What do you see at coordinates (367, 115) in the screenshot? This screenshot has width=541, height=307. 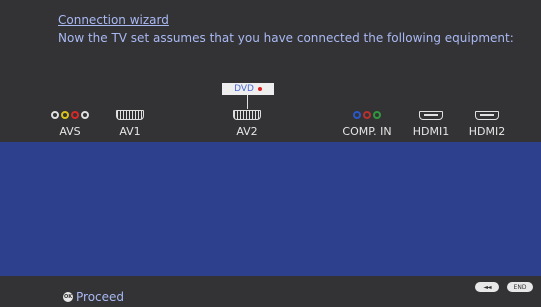 I see `component-rca-icon` at bounding box center [367, 115].